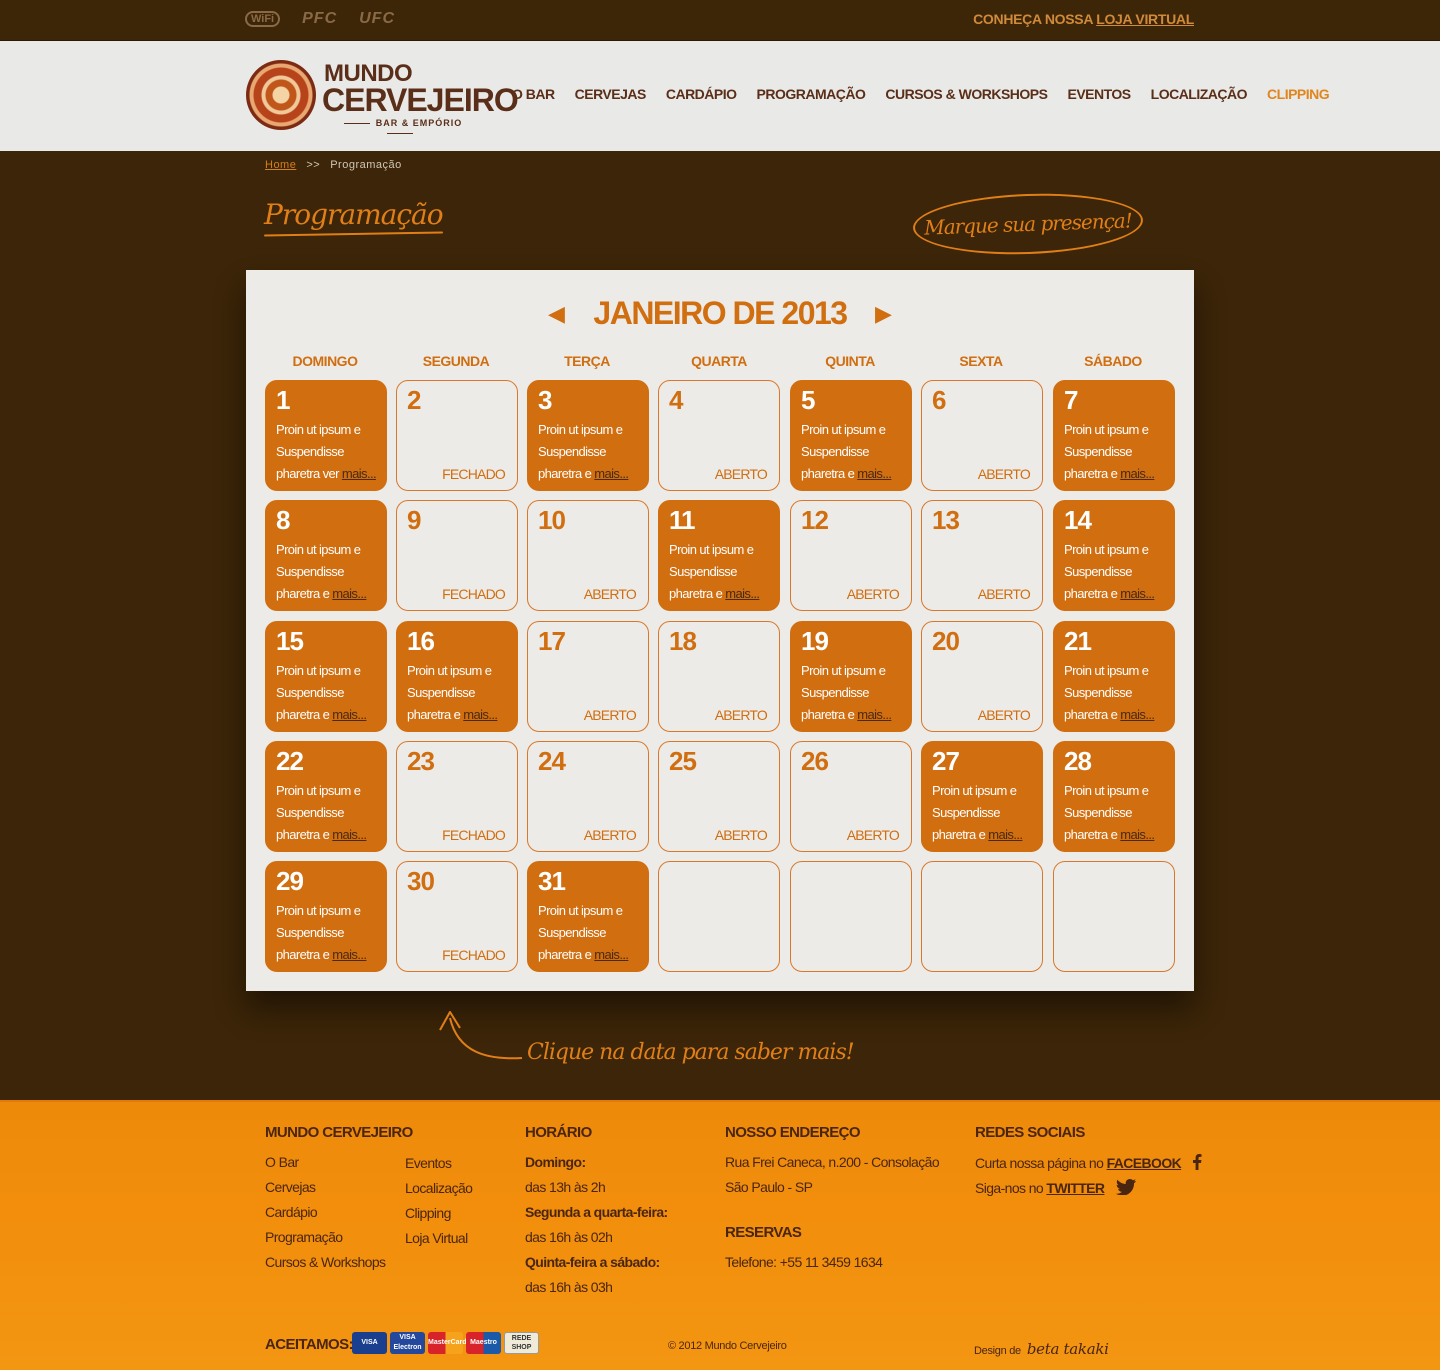 This screenshot has height=1370, width=1440. I want to click on day-number: 29, so click(290, 881).